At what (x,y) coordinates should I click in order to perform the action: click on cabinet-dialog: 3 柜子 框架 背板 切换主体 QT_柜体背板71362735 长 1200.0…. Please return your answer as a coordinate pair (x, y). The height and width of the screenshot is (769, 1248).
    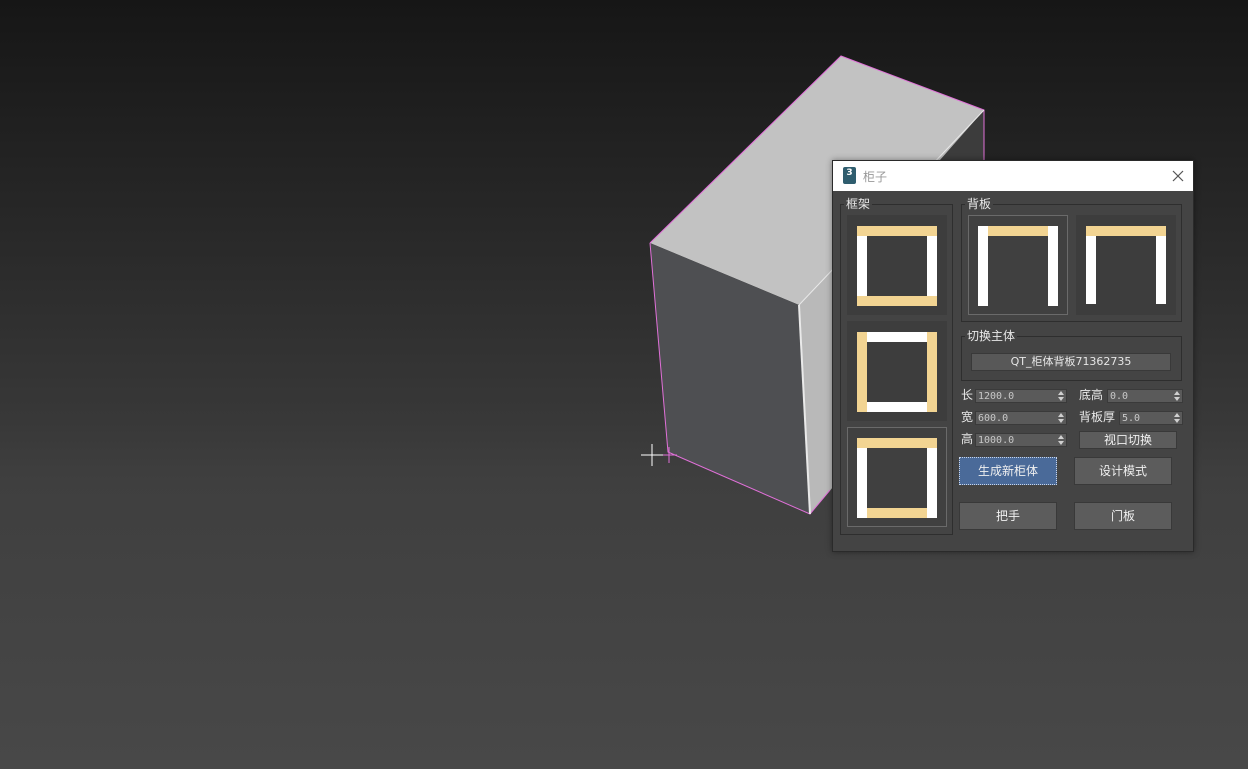
    Looking at the image, I should click on (1013, 356).